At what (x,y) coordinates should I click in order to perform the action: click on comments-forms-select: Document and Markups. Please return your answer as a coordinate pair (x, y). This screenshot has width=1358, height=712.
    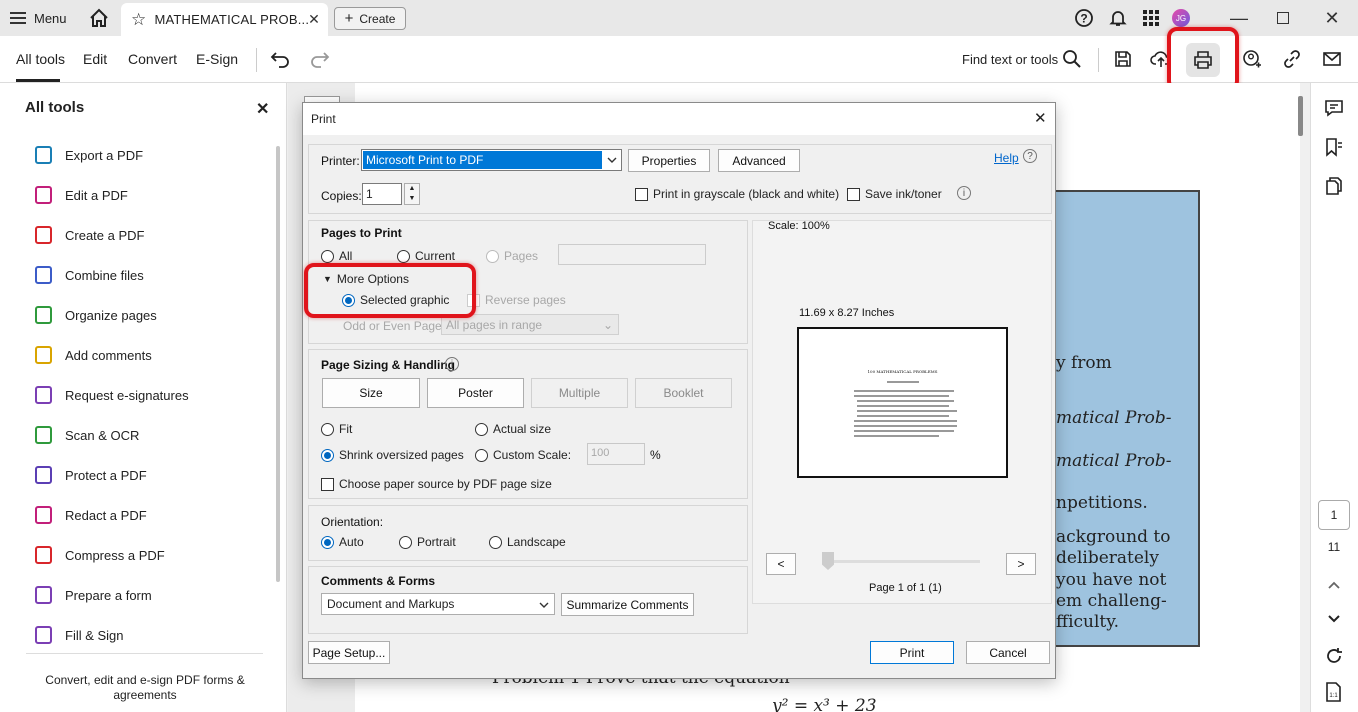
    Looking at the image, I should click on (438, 604).